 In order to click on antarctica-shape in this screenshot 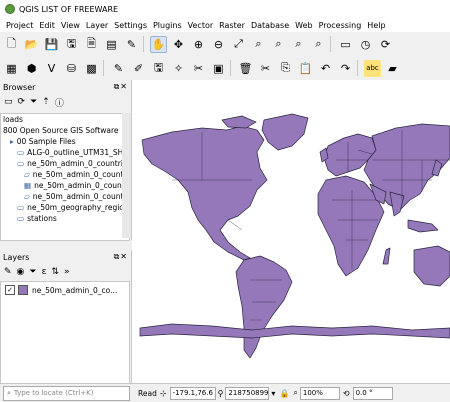, I will do `click(294, 331)`.